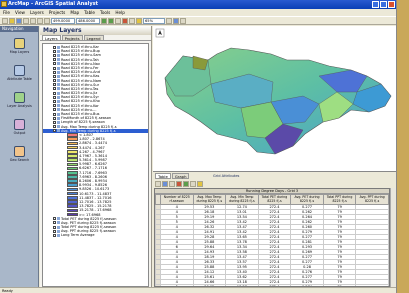 This screenshot has width=409, height=293. I want to click on menu-tools: Tools, so click(105, 12).